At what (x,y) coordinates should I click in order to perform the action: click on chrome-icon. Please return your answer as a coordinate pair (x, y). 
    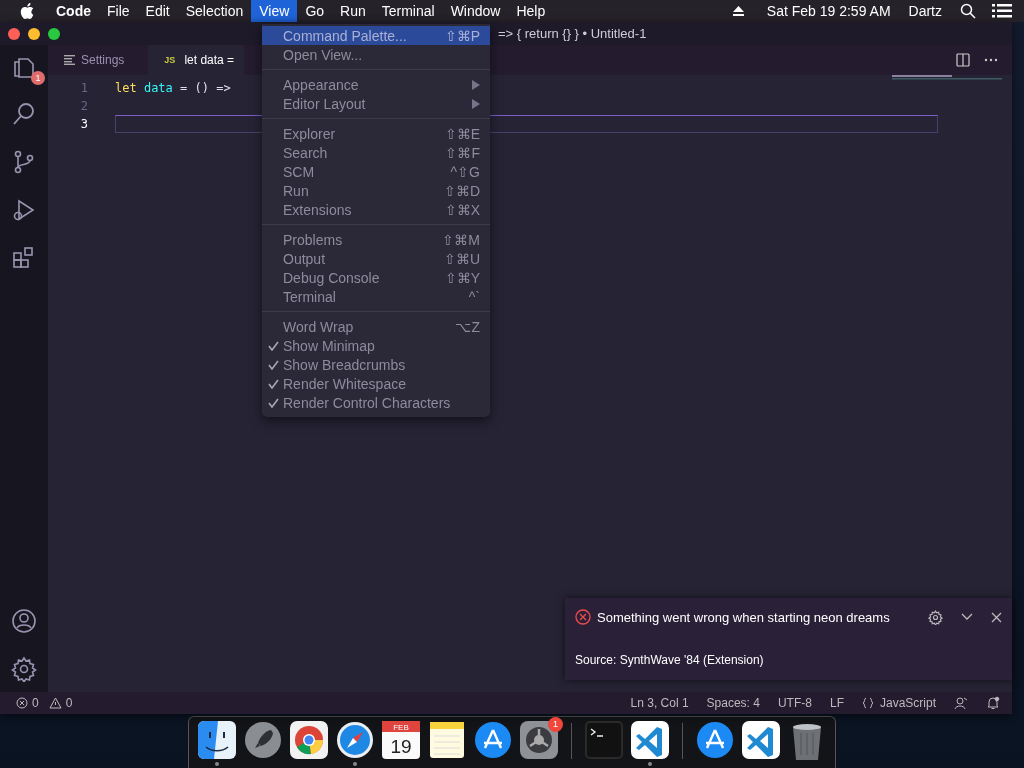
    Looking at the image, I should click on (309, 740).